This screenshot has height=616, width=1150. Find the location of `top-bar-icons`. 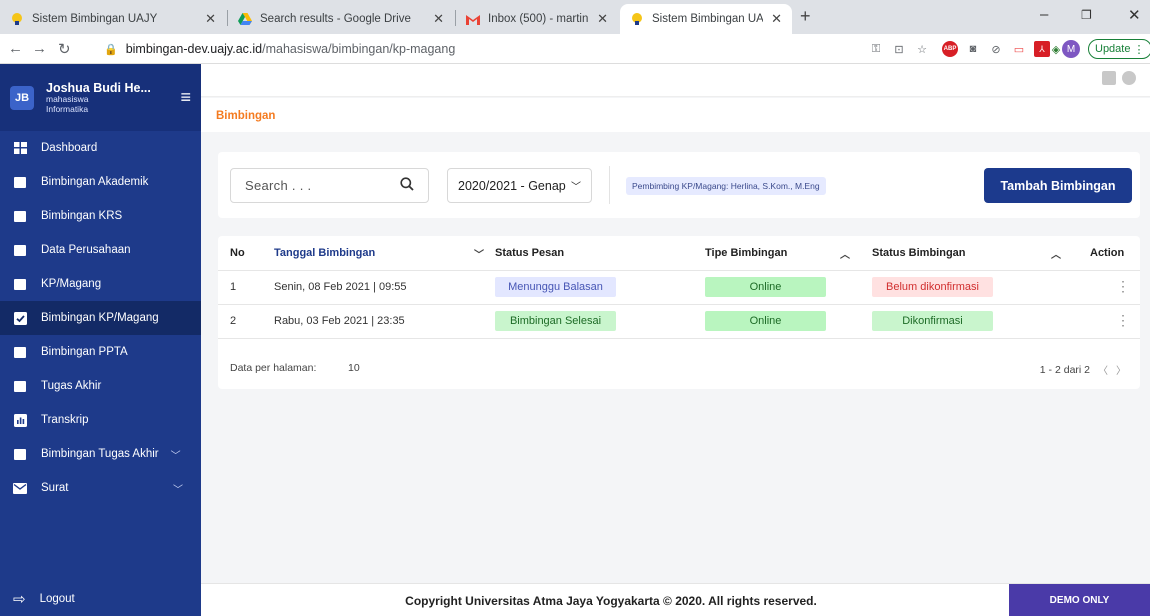

top-bar-icons is located at coordinates (1119, 78).